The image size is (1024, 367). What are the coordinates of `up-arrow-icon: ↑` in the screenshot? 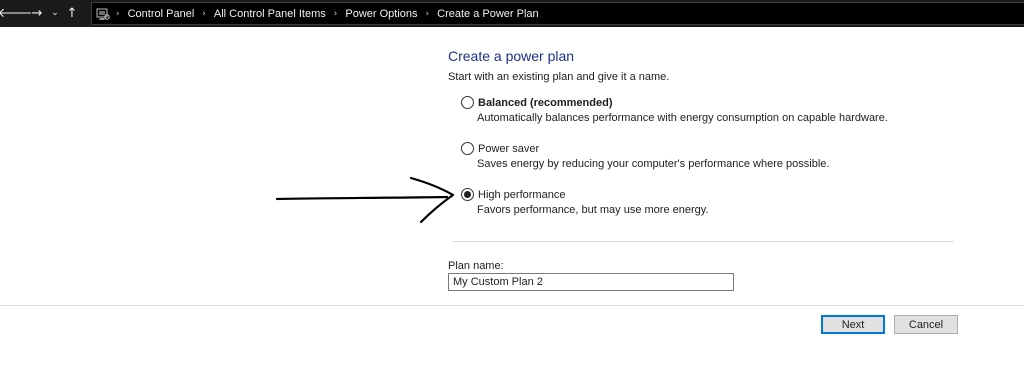 It's located at (72, 13).